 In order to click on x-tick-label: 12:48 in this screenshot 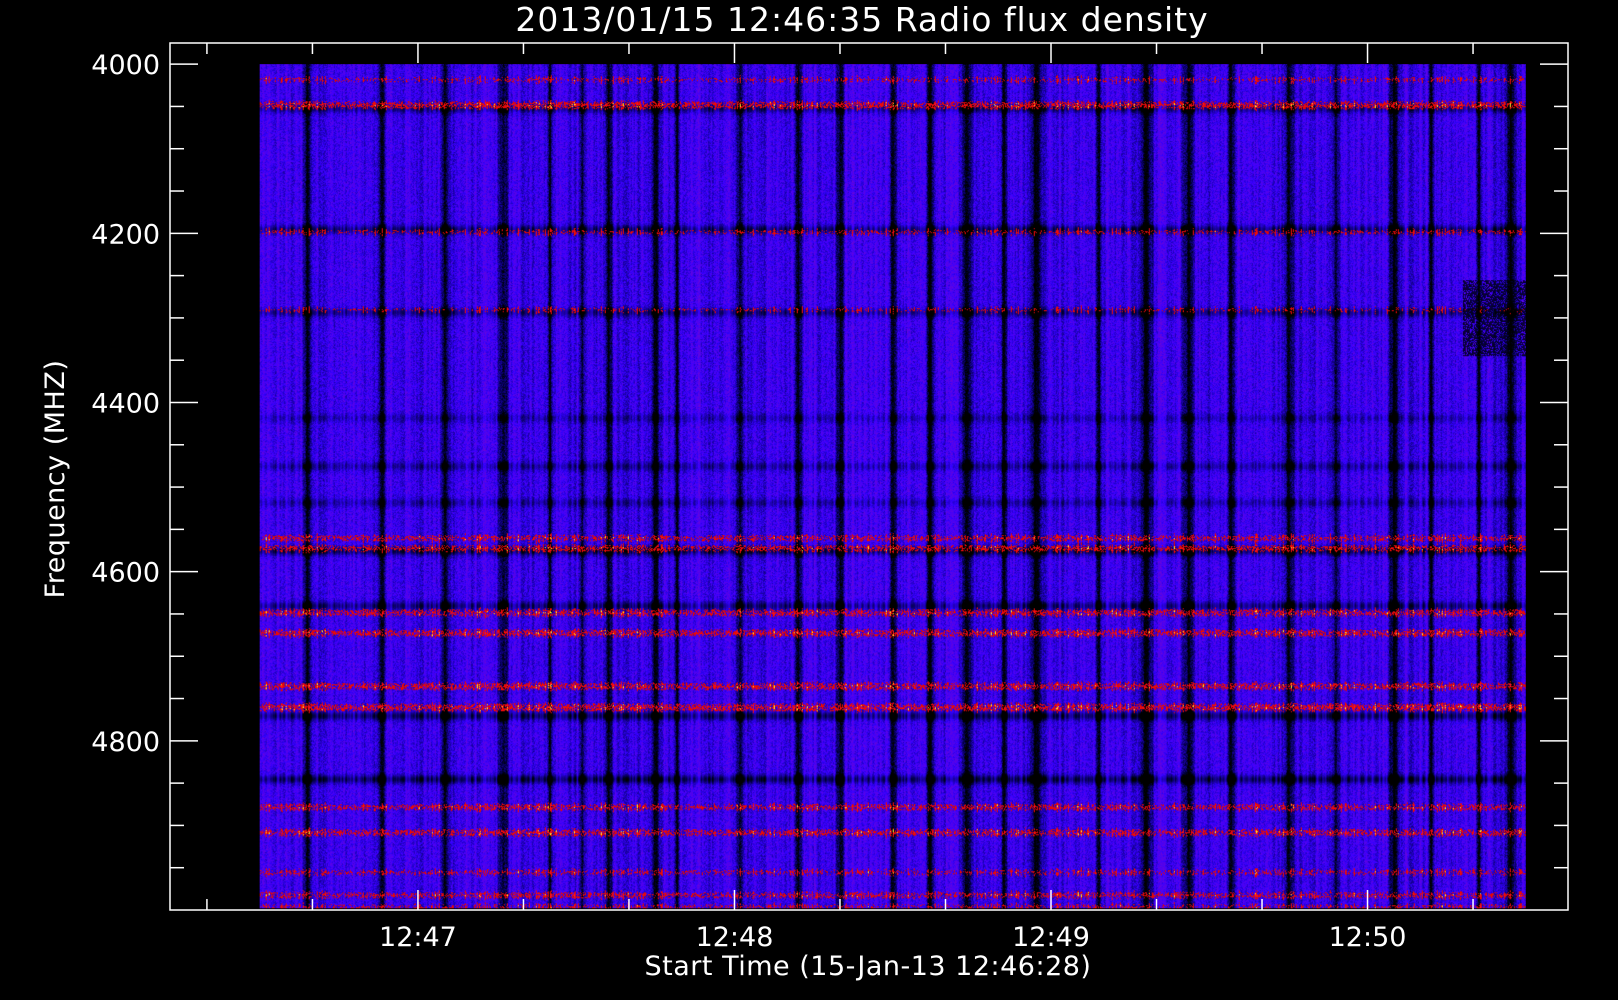, I will do `click(735, 937)`.